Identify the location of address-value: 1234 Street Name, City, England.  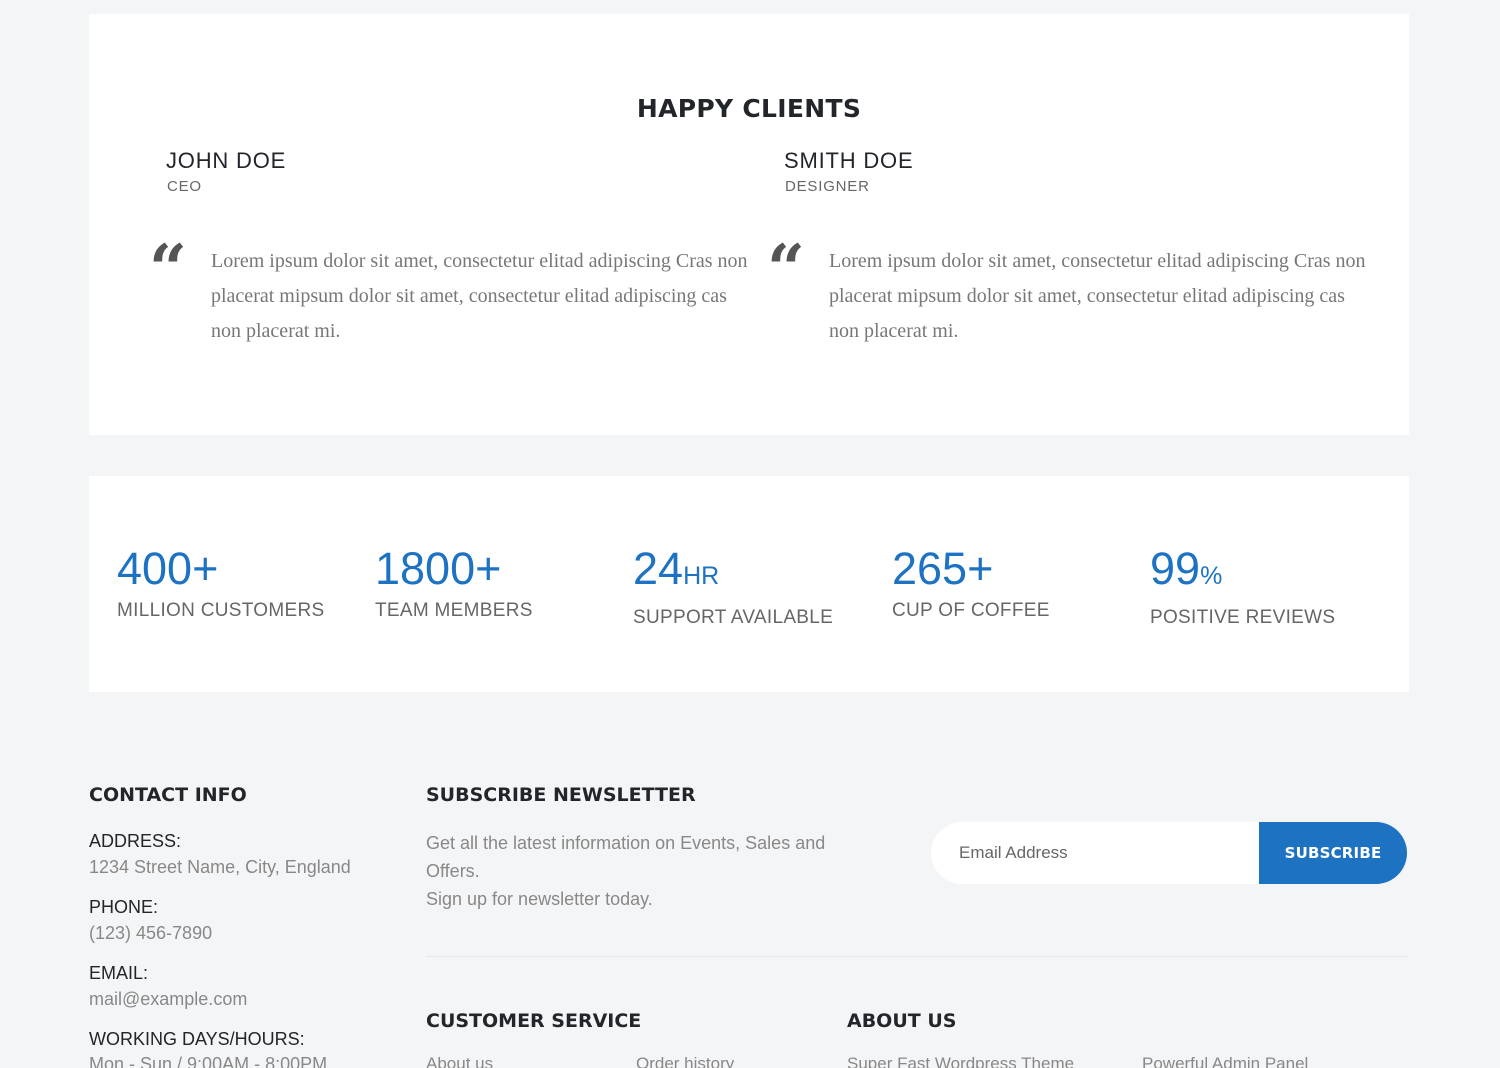
(220, 867).